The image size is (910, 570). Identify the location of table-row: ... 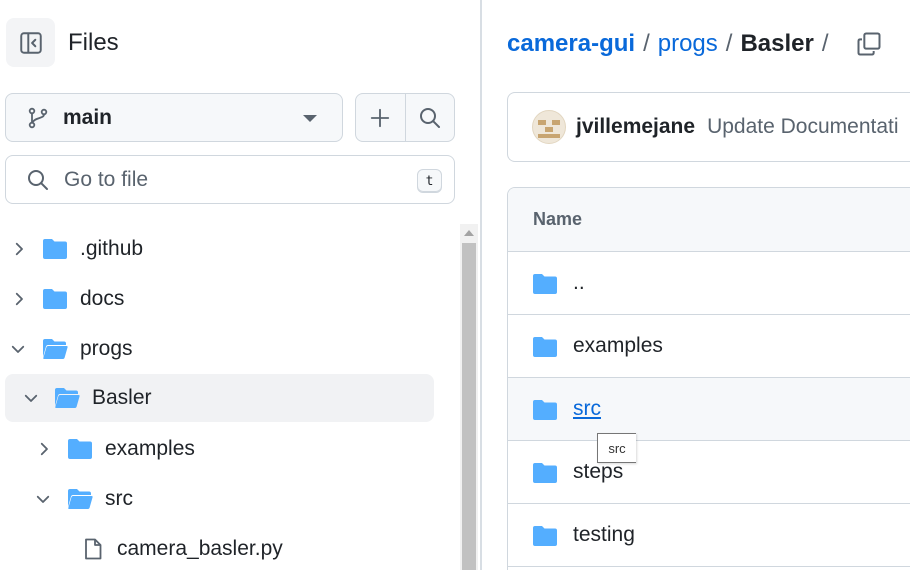
(709, 283).